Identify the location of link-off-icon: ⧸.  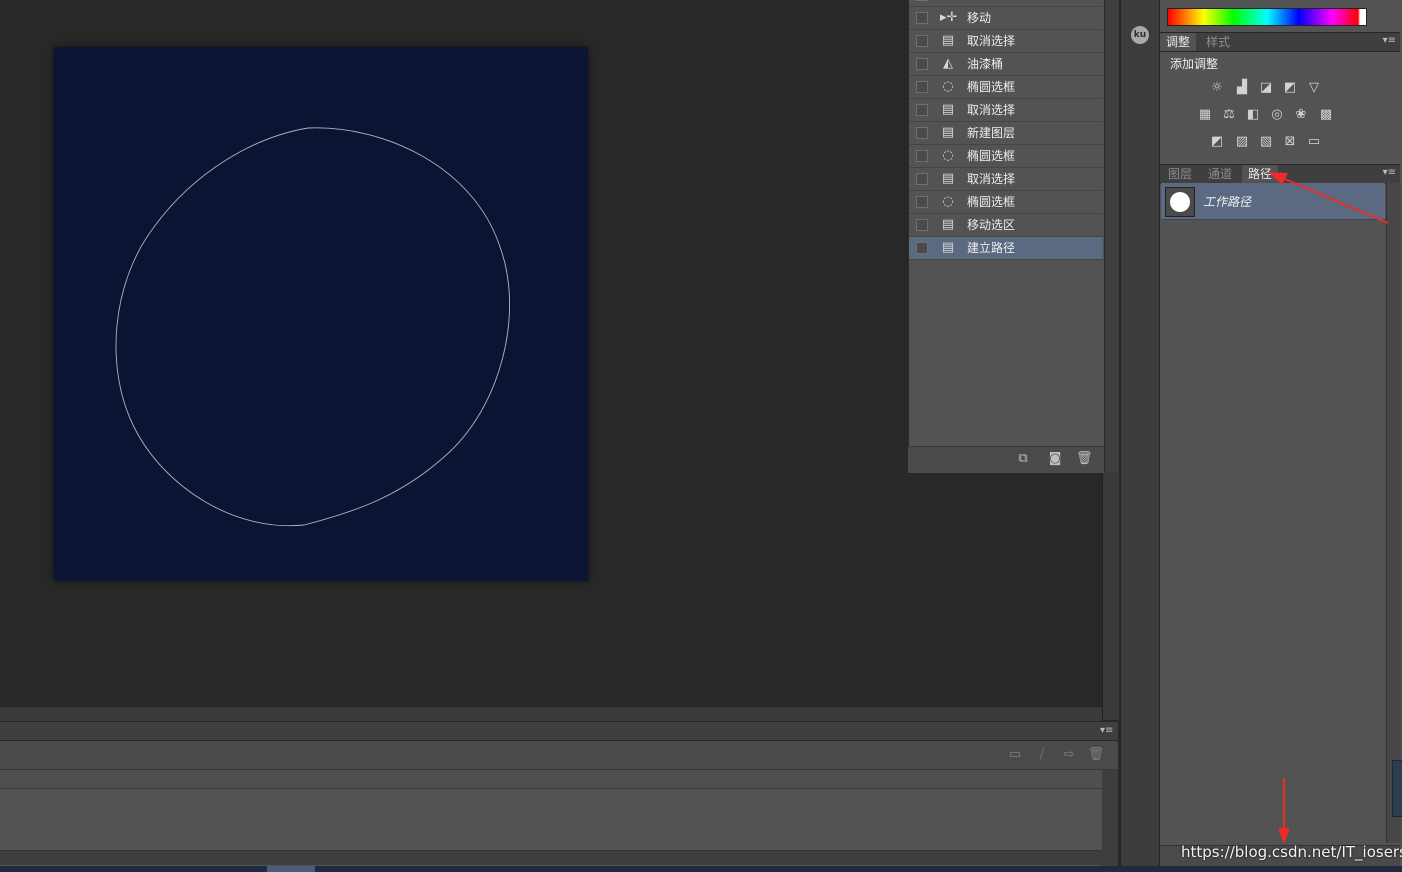
(1042, 755).